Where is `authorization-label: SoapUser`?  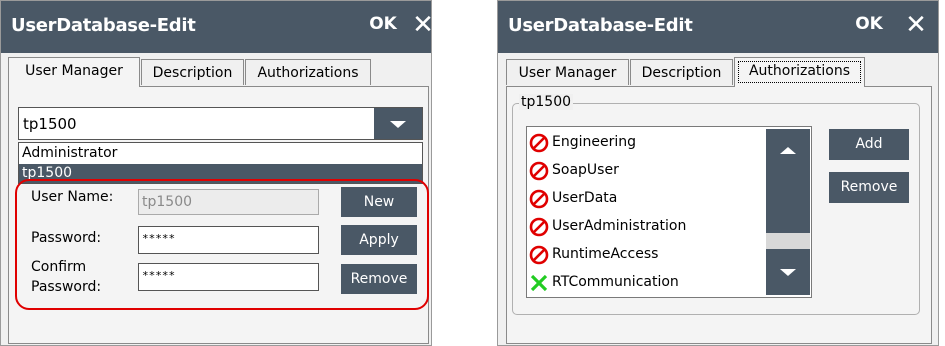 authorization-label: SoapUser is located at coordinates (585, 170).